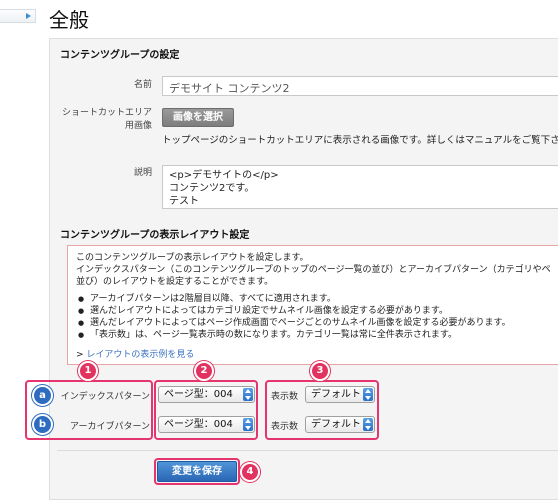 The width and height of the screenshot is (558, 500). I want to click on description-label: 説明, so click(142, 173).